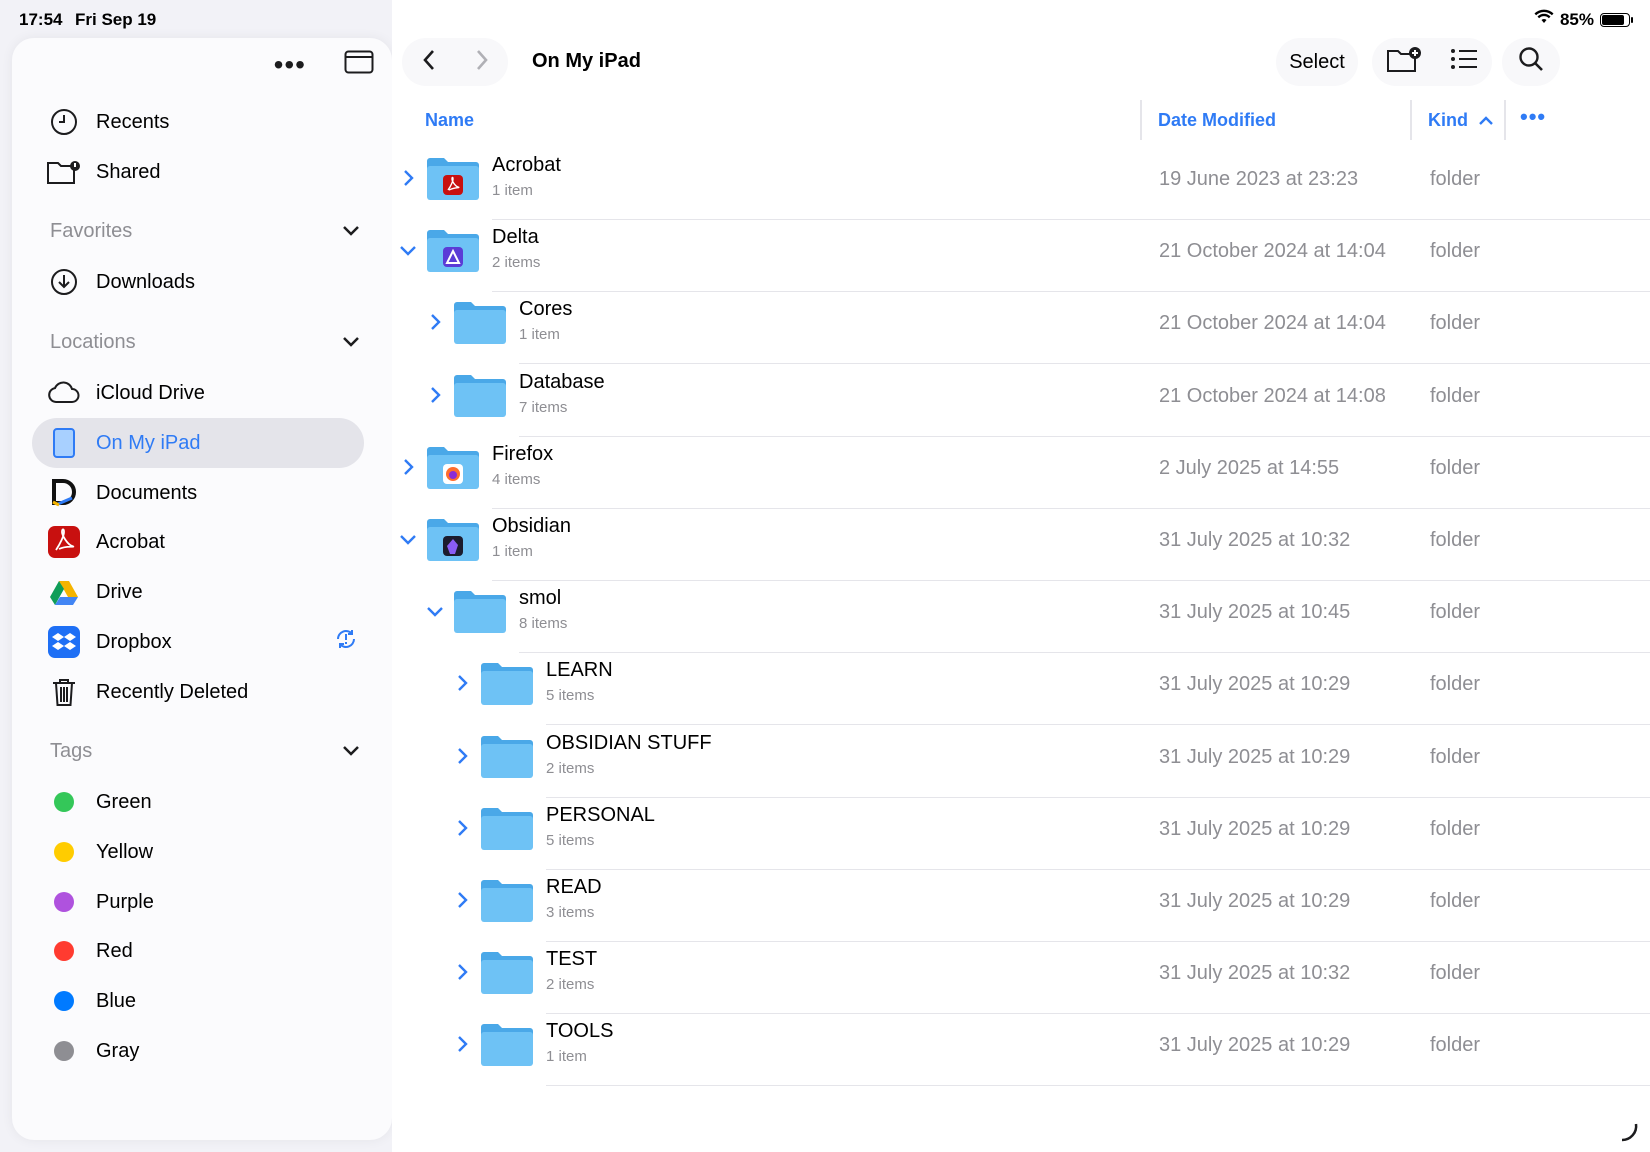 The width and height of the screenshot is (1650, 1152). I want to click on tag-blue: Blue, so click(198, 1001).